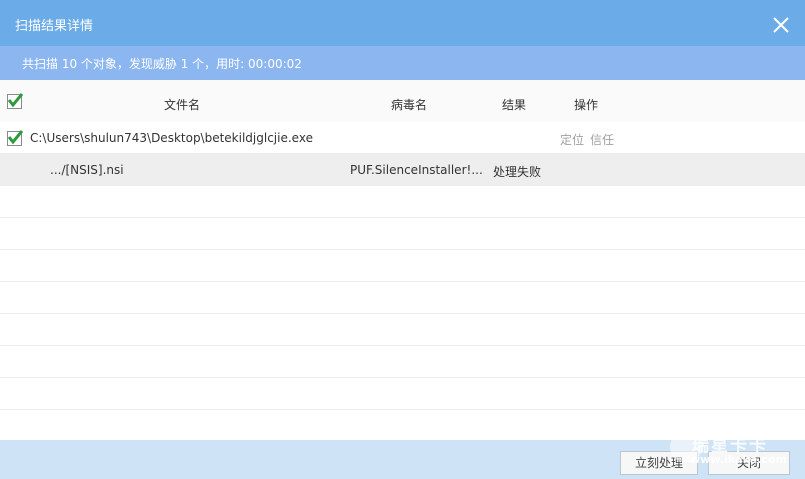 The height and width of the screenshot is (479, 805). I want to click on table-header: 文件名 病毒名 结果 操作, so click(402, 101).